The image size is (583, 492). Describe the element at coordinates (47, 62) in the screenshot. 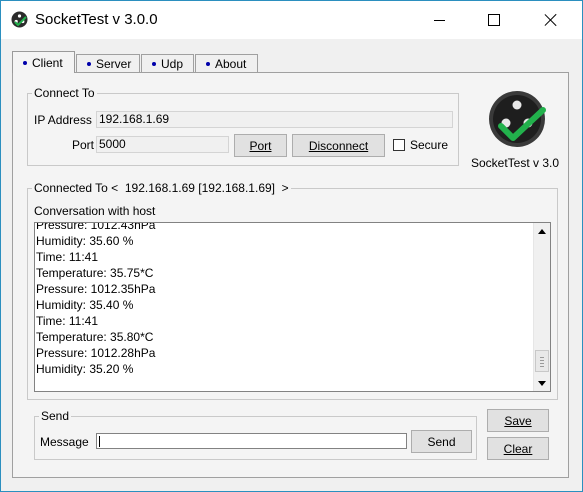

I see `tab-label: Client` at that location.